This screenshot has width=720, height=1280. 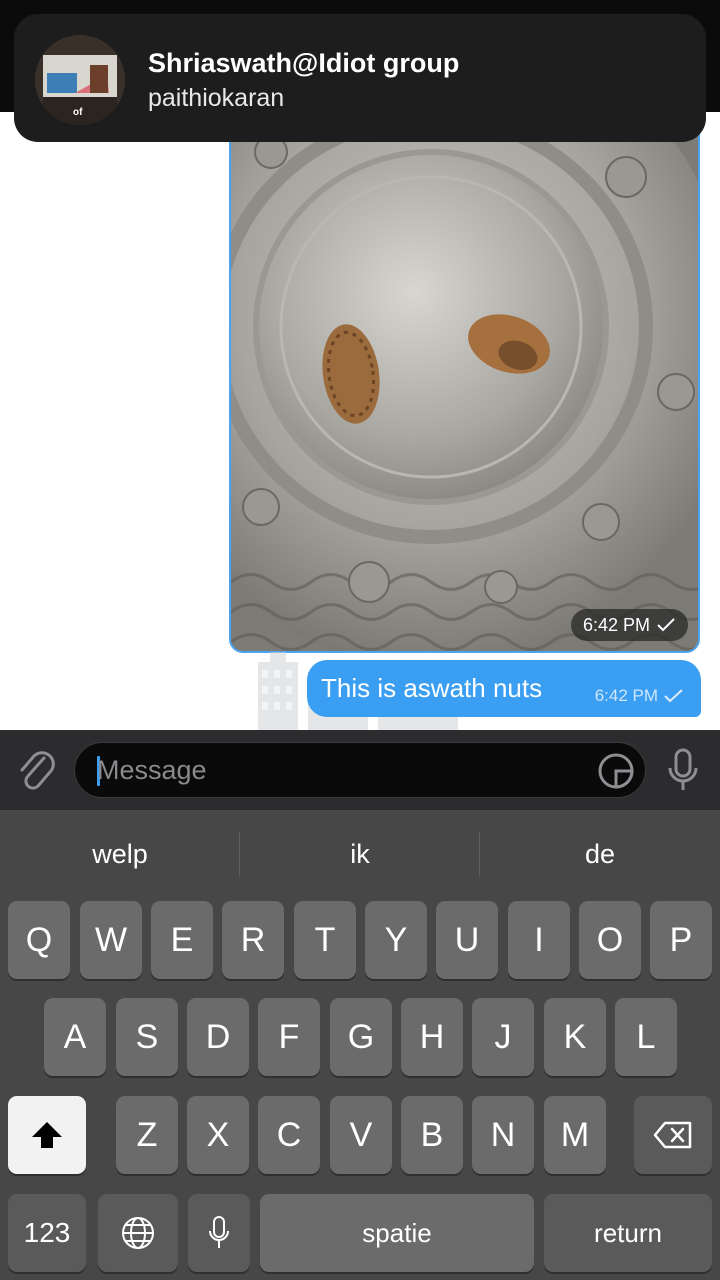 I want to click on key-p: P, so click(x=681, y=940).